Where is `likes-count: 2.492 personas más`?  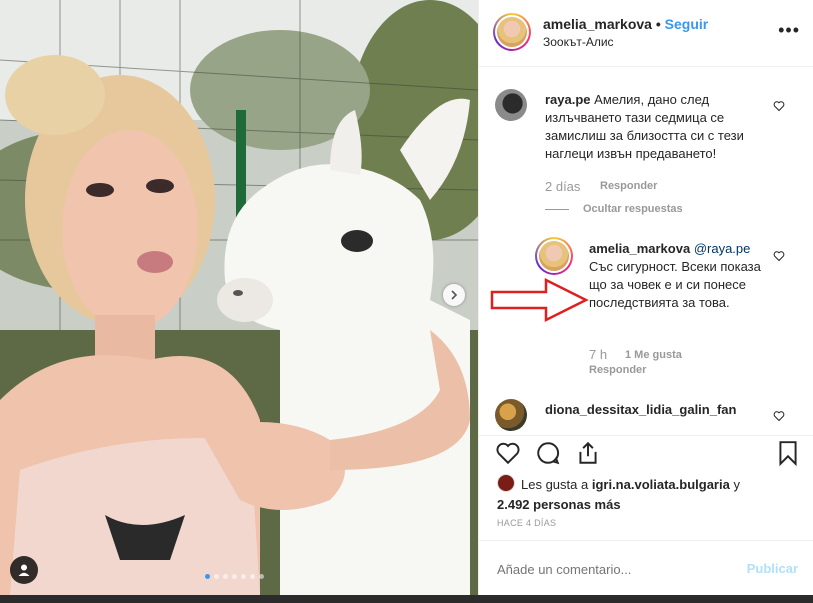
likes-count: 2.492 personas más is located at coordinates (559, 504).